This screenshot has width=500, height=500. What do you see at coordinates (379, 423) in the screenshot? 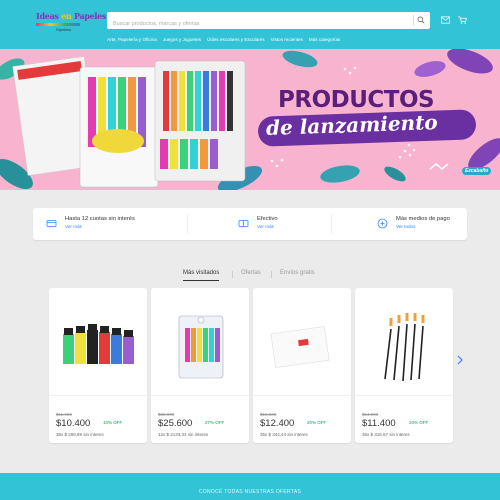
I see `price: $11.400` at bounding box center [379, 423].